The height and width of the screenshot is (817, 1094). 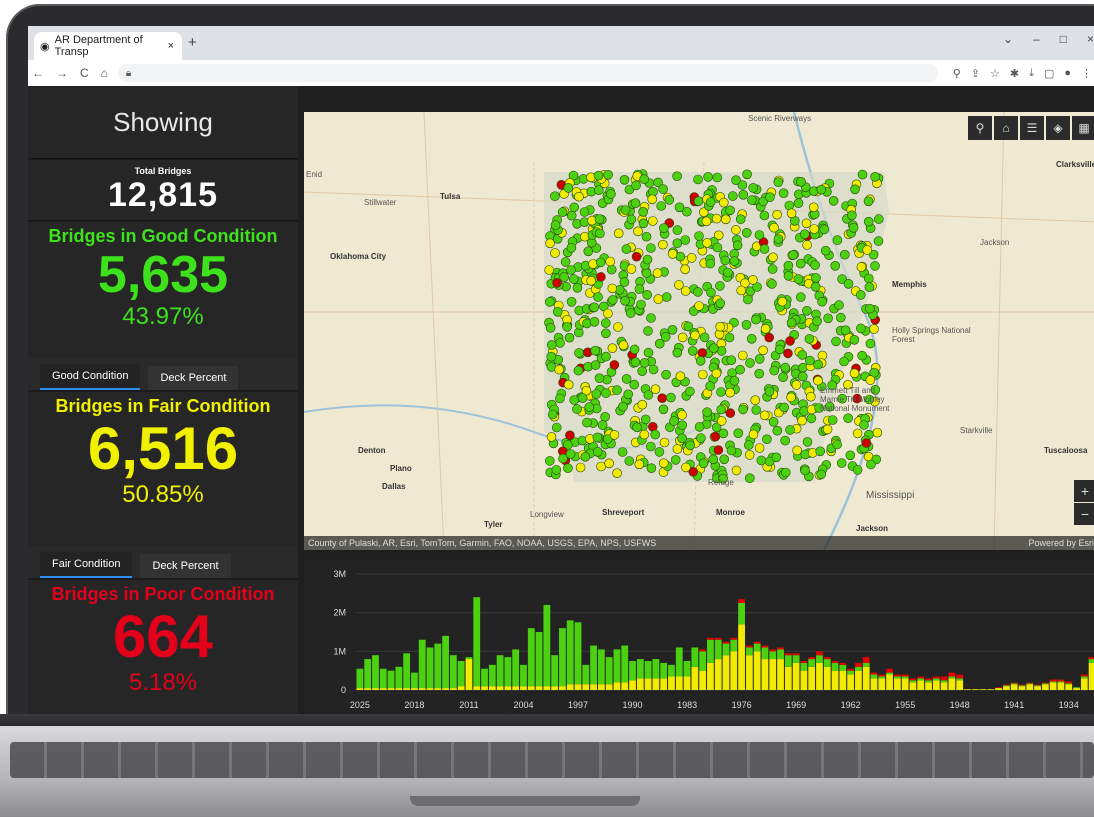 I want to click on tab-search-icon: ⌄, so click(x=1008, y=39).